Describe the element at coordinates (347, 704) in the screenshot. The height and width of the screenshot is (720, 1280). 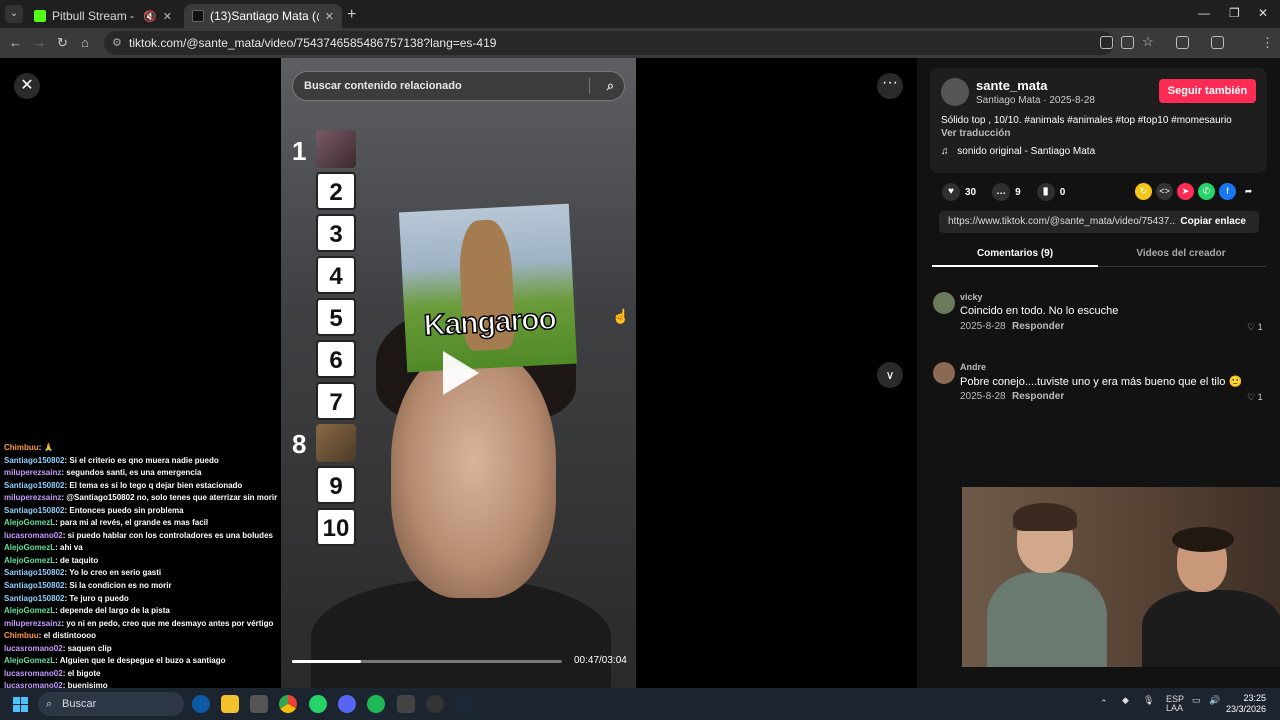
I see `discord-icon` at that location.